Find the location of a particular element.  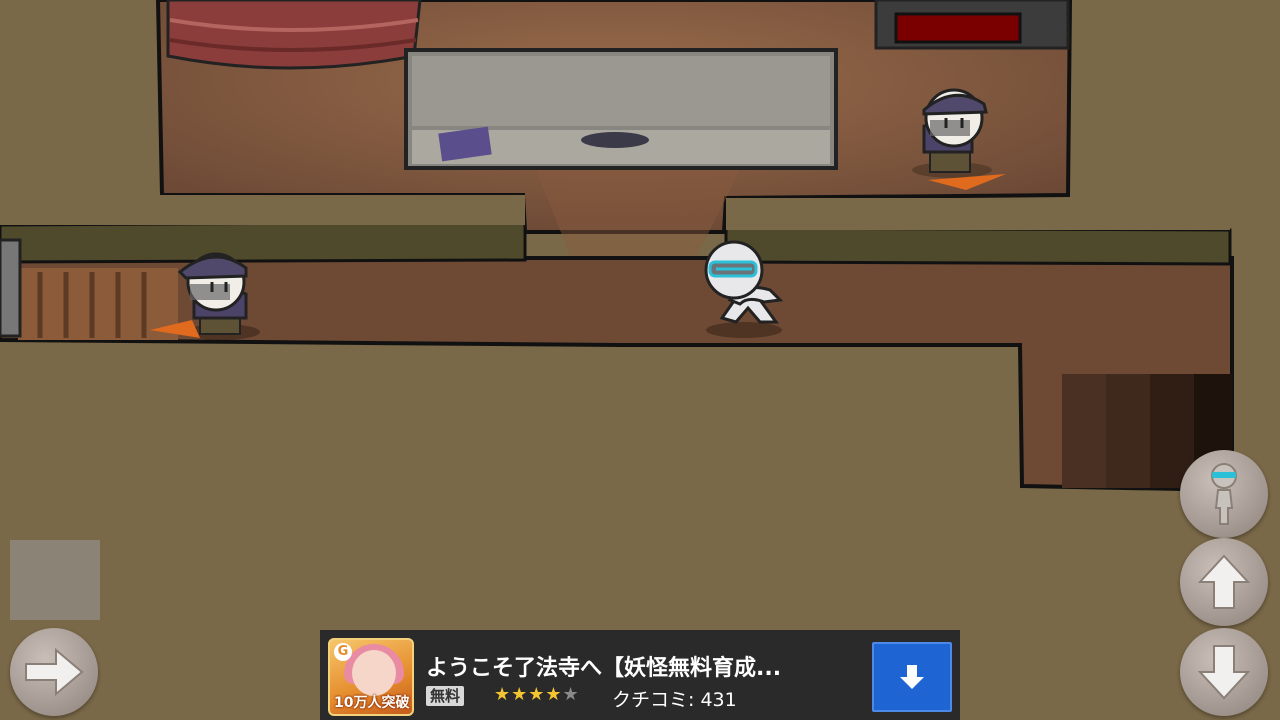

ad-icon-face is located at coordinates (374, 673).